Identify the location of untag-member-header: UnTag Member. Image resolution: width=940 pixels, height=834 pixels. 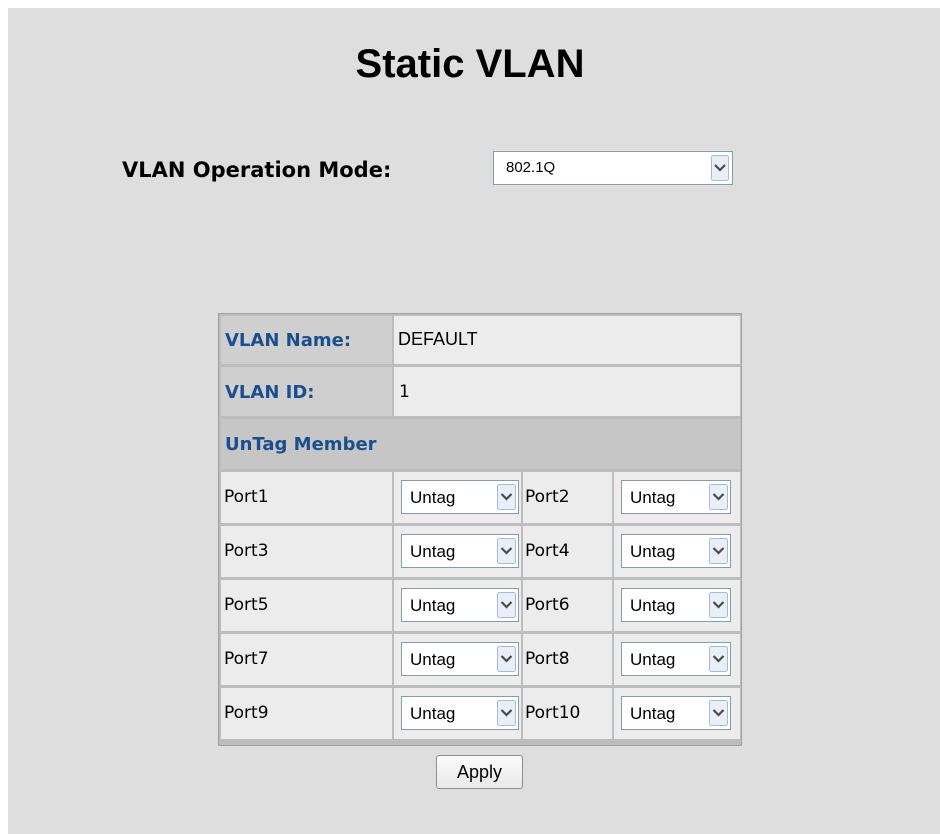
(480, 444).